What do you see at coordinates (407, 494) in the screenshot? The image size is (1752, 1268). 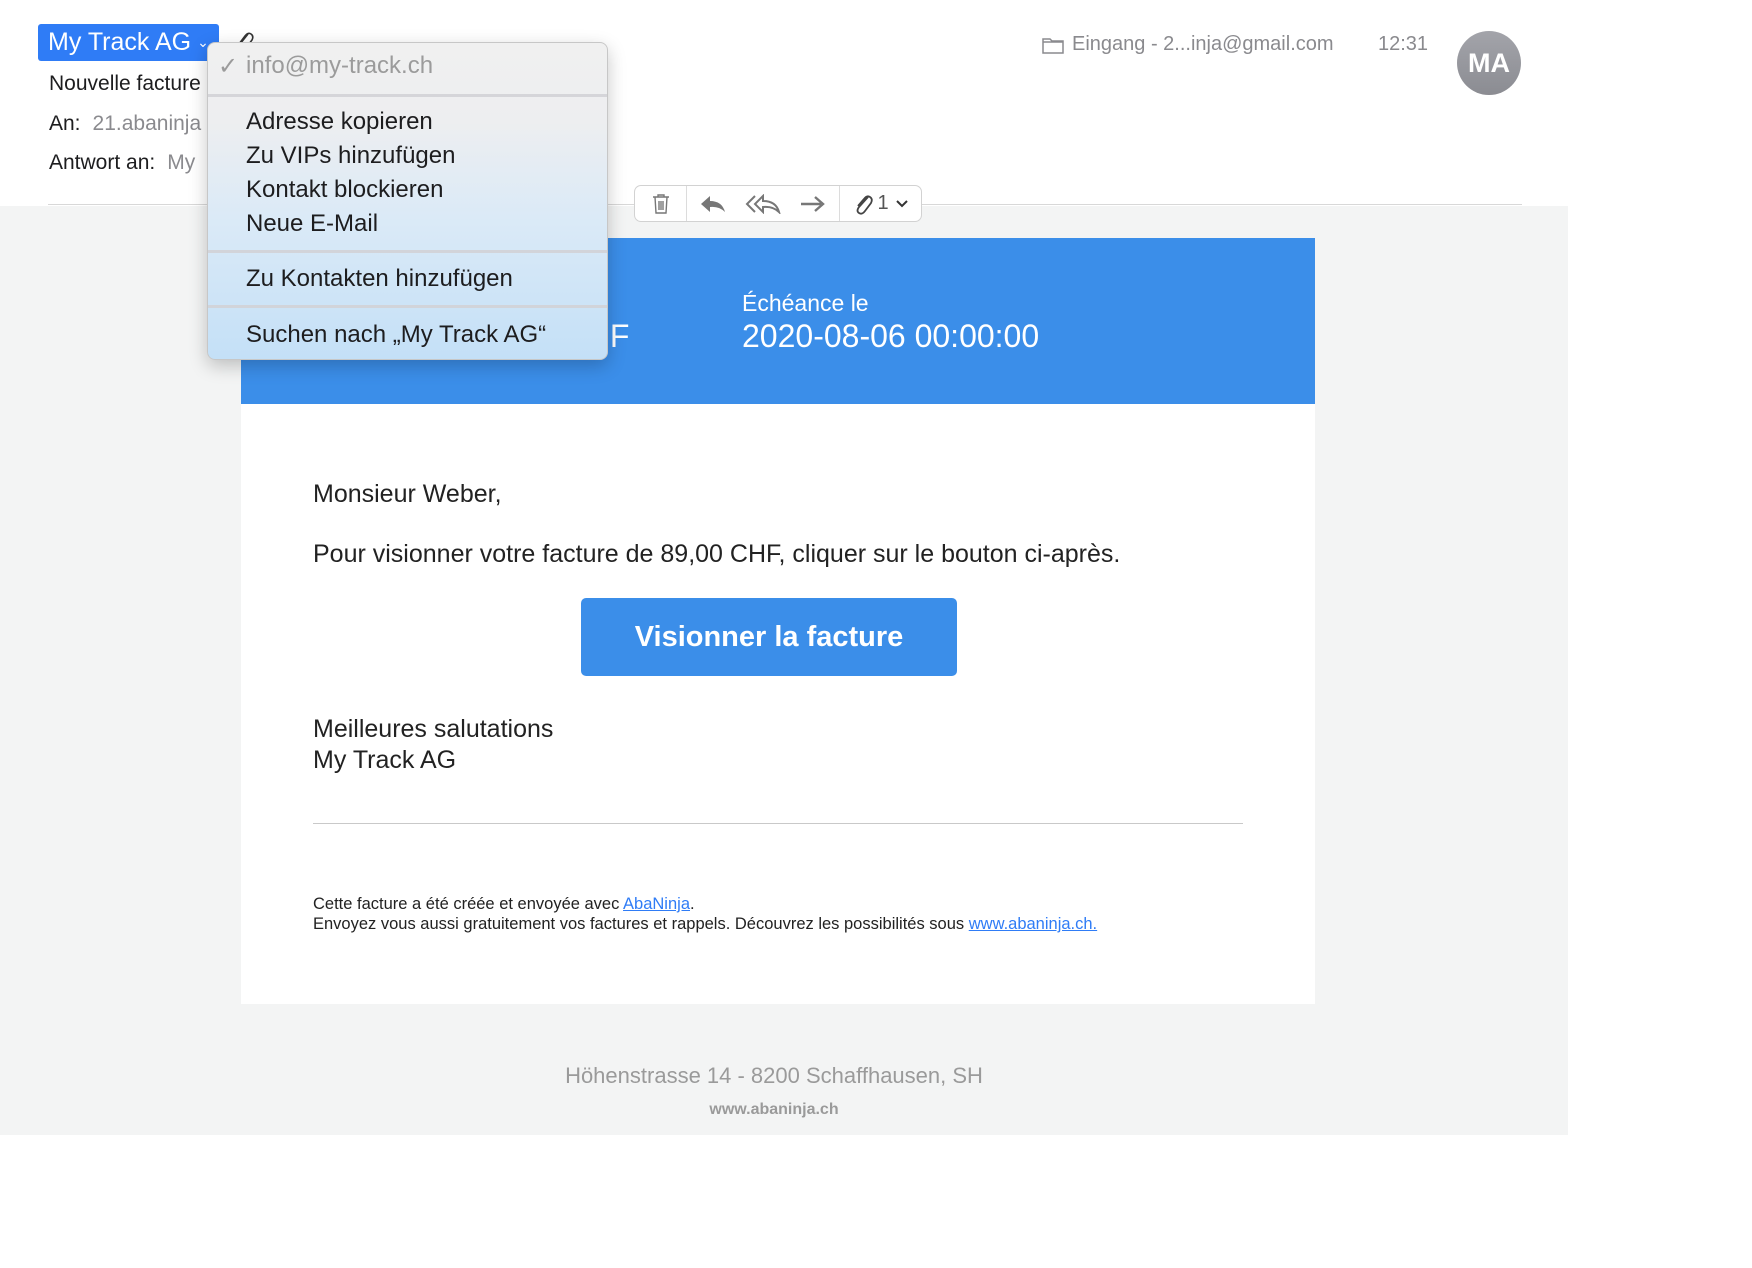 I see `greeting: Monsieur Weber,` at bounding box center [407, 494].